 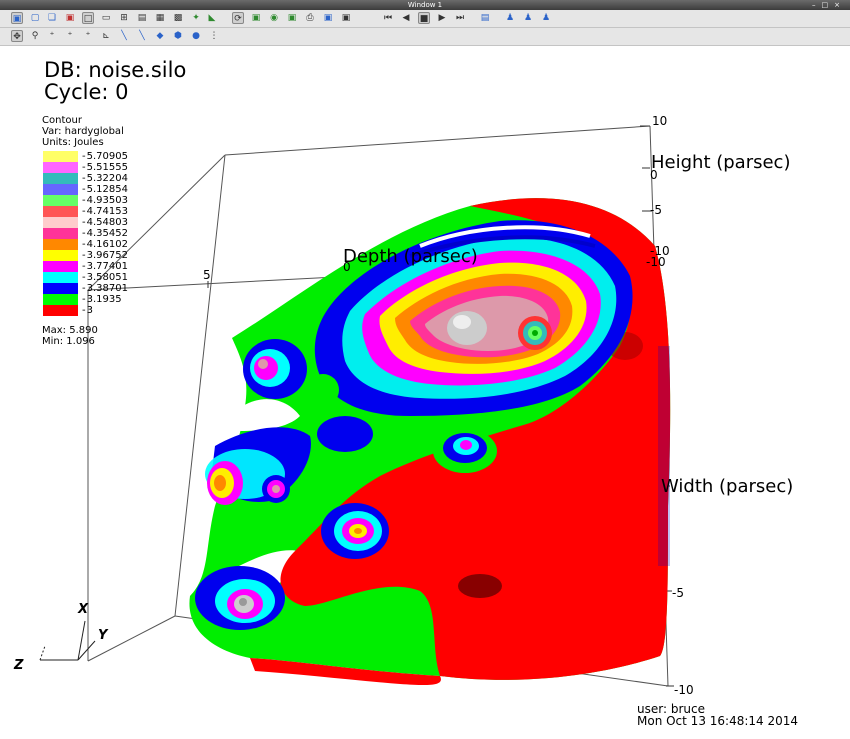 What do you see at coordinates (442, 18) in the screenshot?
I see `play-icon: ▶` at bounding box center [442, 18].